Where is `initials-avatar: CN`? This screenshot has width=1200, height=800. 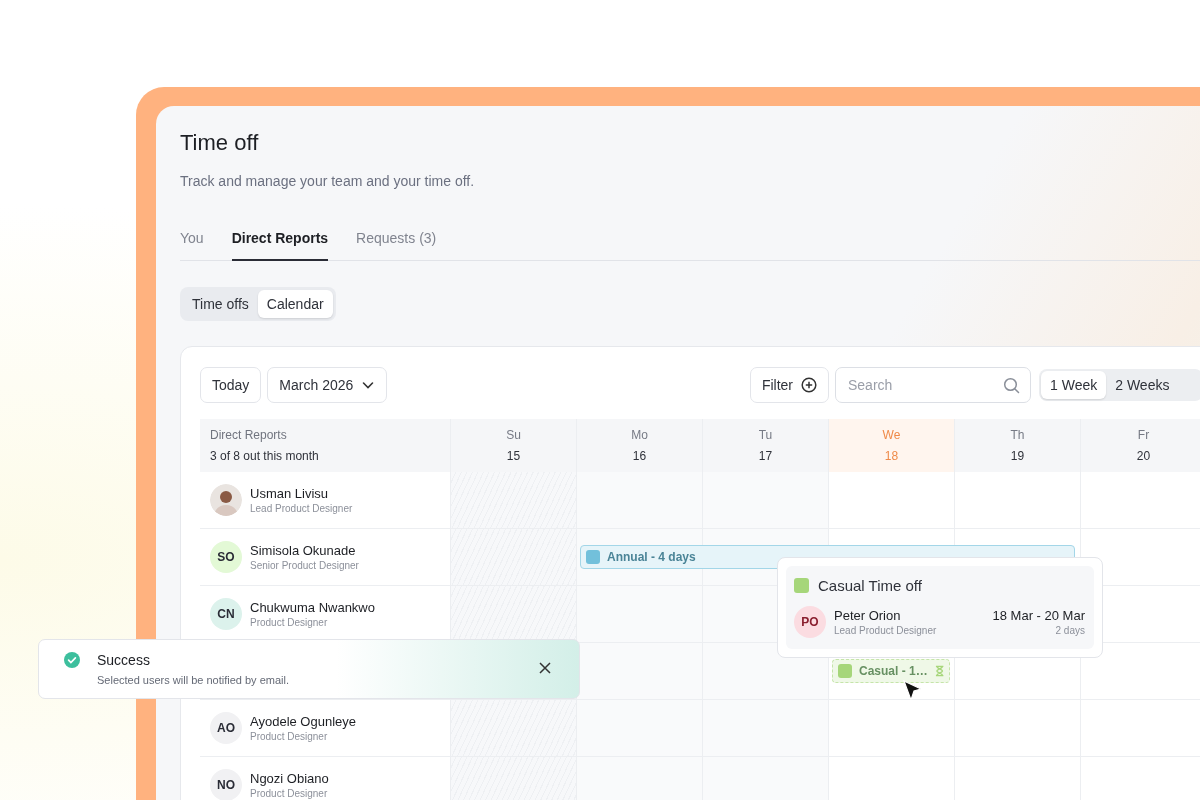 initials-avatar: CN is located at coordinates (226, 614).